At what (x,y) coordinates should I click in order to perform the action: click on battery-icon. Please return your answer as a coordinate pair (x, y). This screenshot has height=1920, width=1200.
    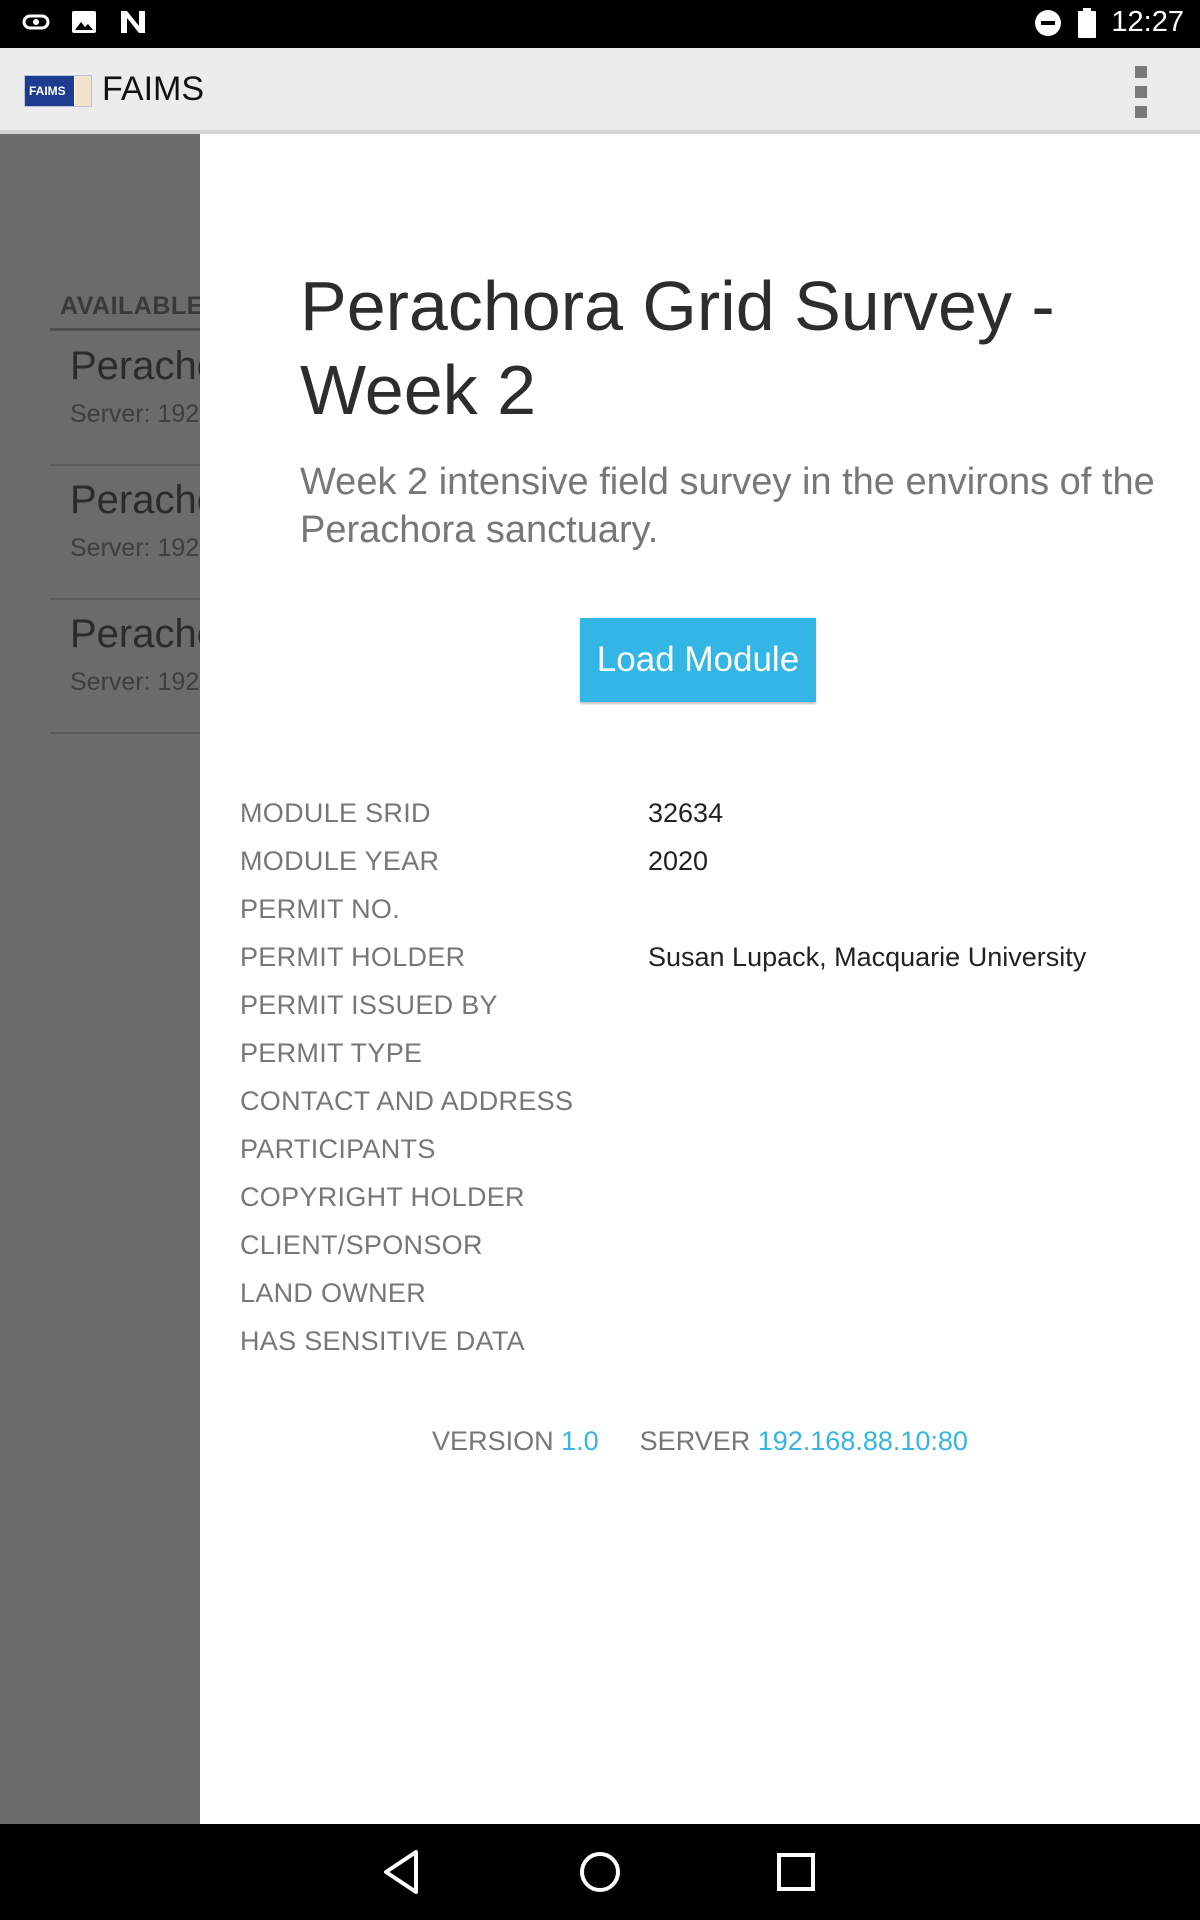
    Looking at the image, I should click on (1087, 22).